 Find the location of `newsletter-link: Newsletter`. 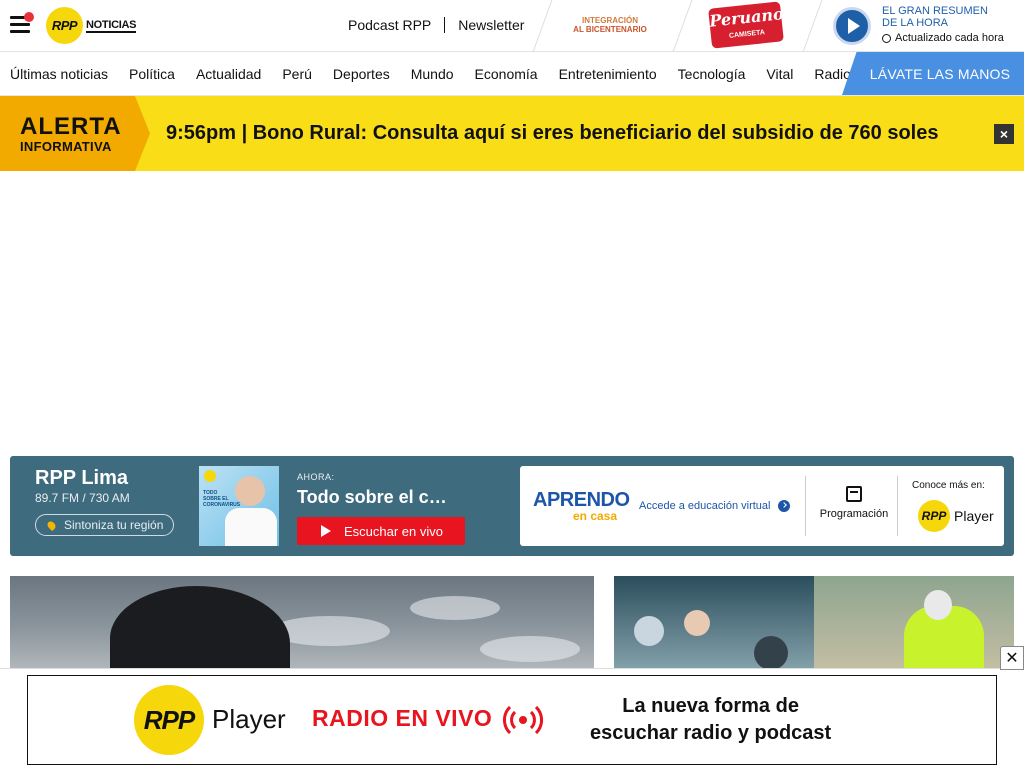

newsletter-link: Newsletter is located at coordinates (491, 25).